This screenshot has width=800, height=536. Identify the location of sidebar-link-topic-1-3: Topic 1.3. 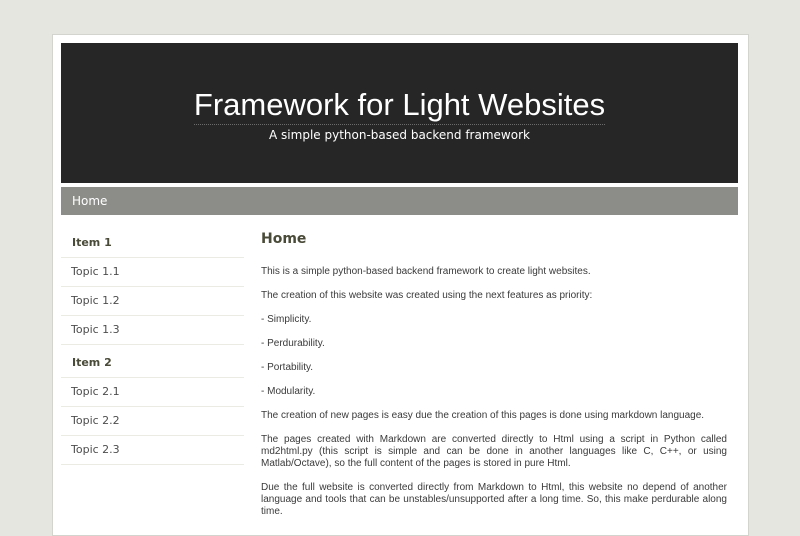
(152, 330).